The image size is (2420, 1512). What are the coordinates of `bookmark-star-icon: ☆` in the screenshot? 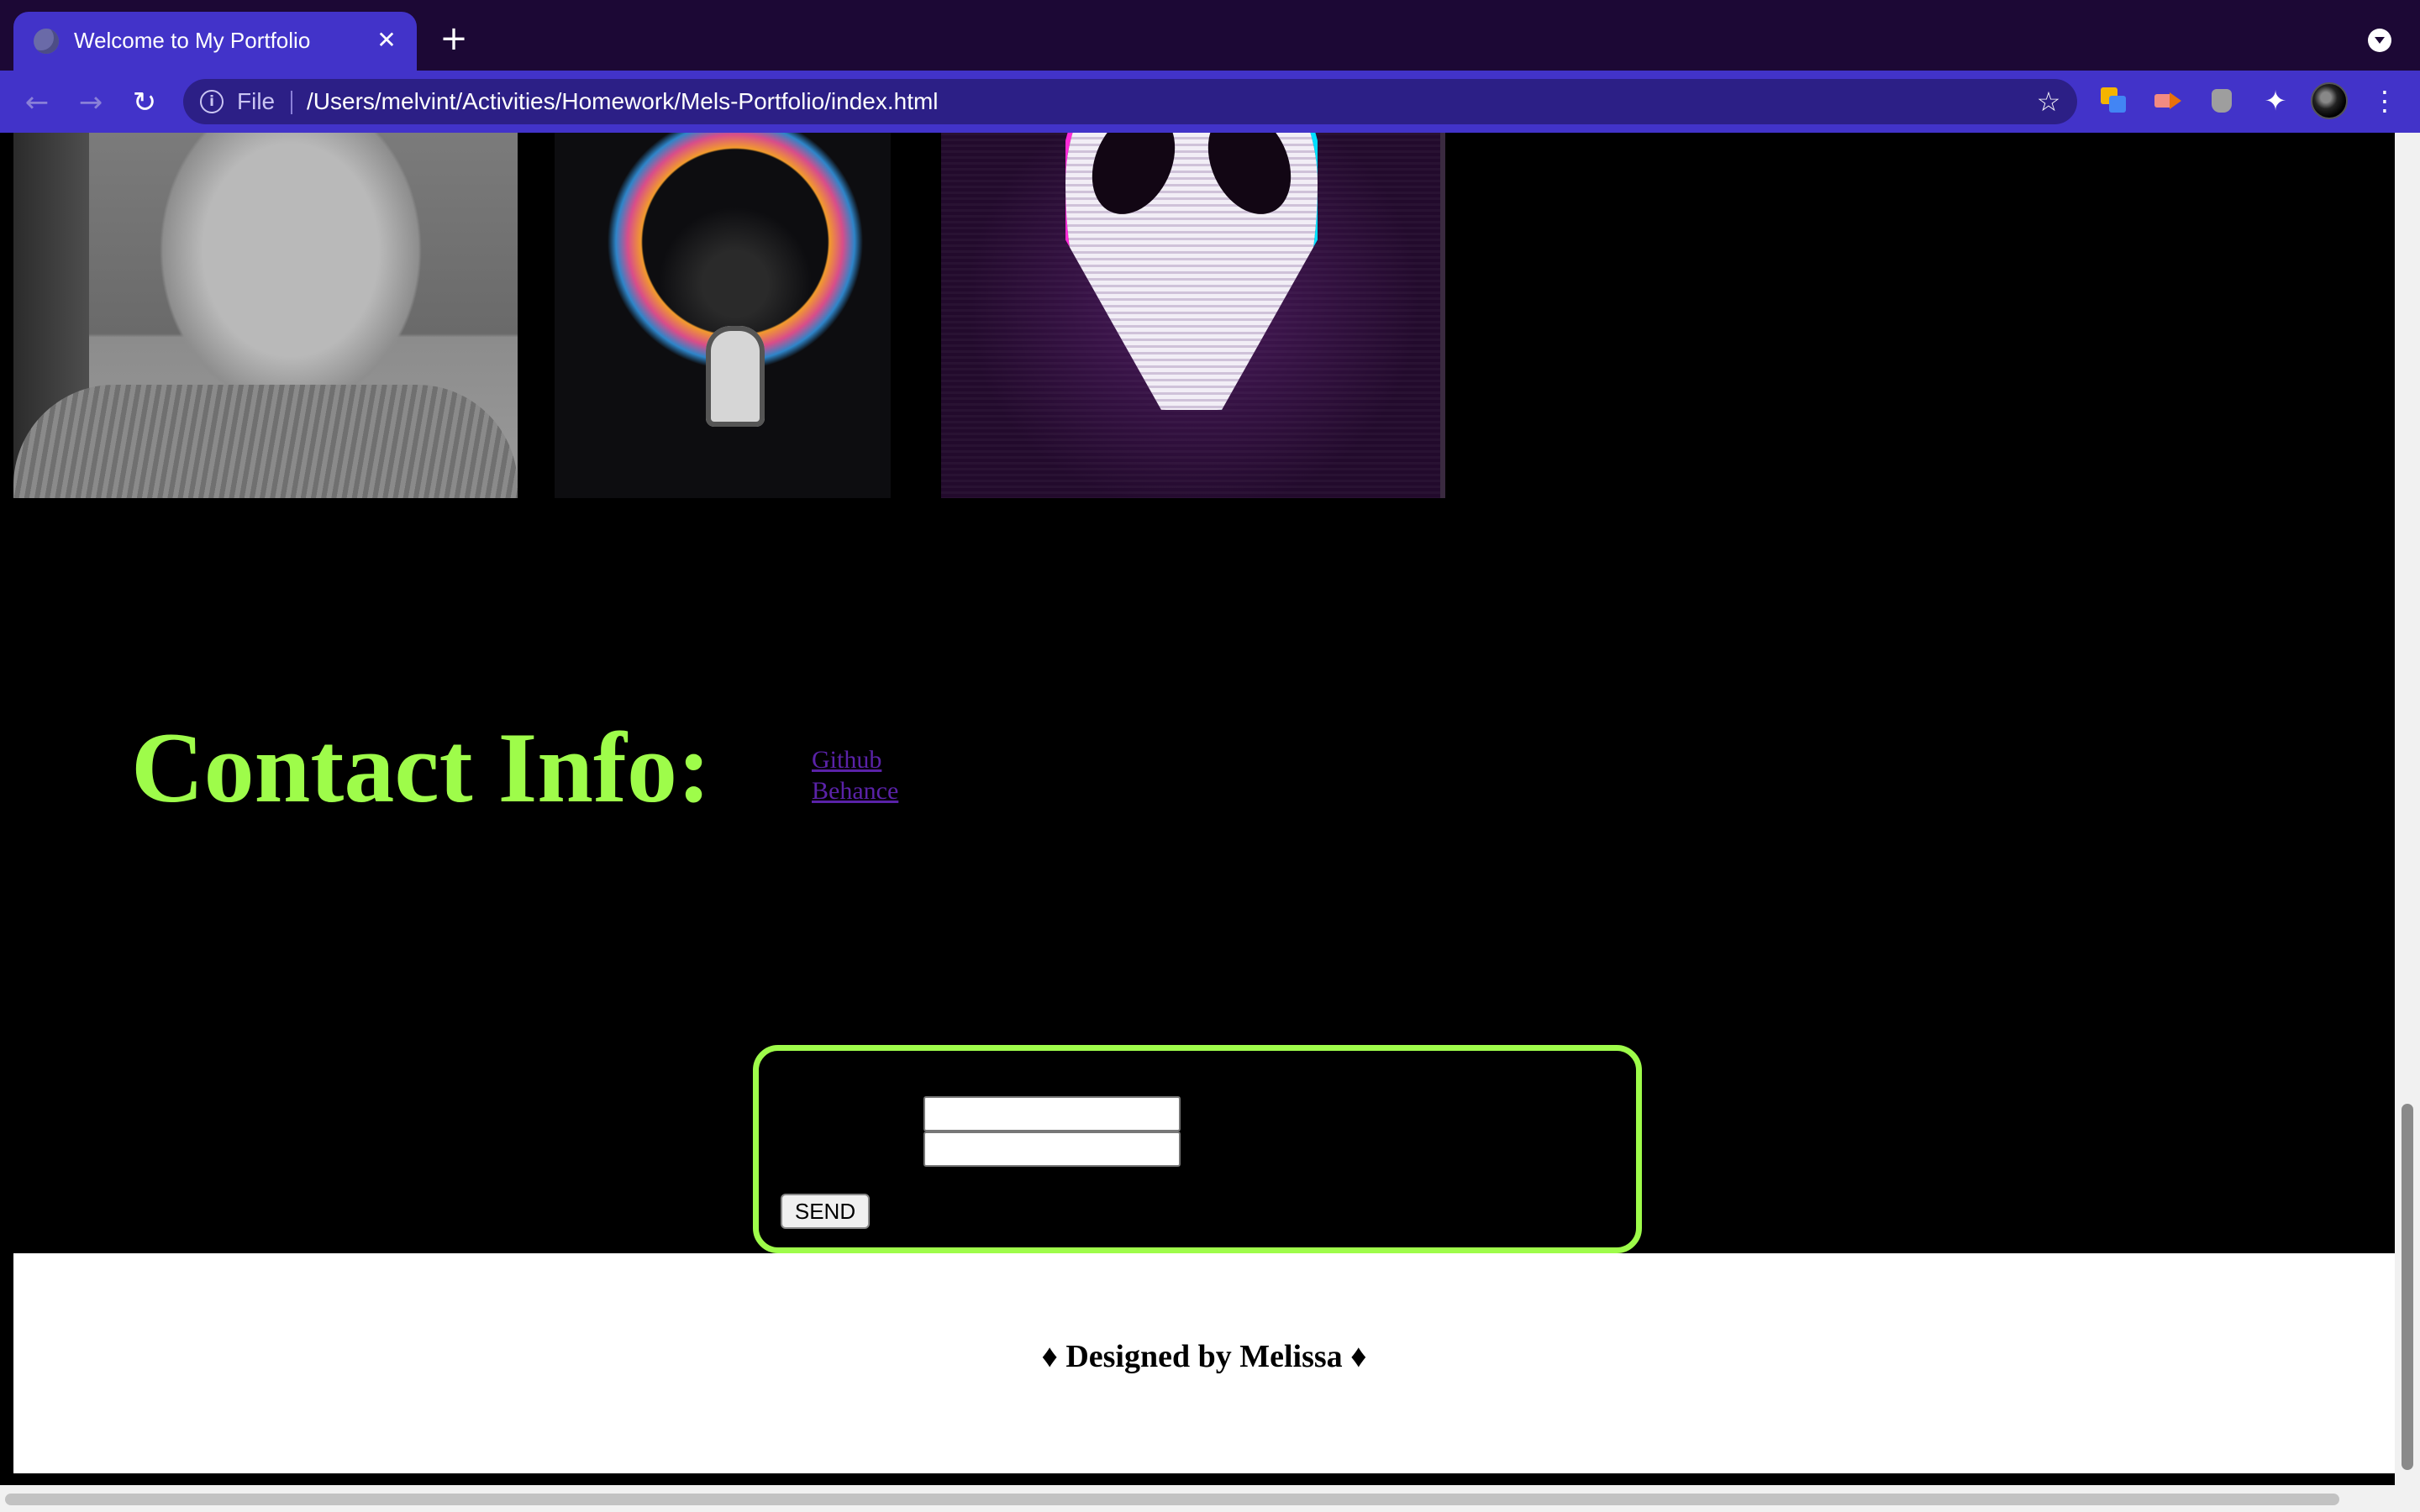 It's located at (2048, 101).